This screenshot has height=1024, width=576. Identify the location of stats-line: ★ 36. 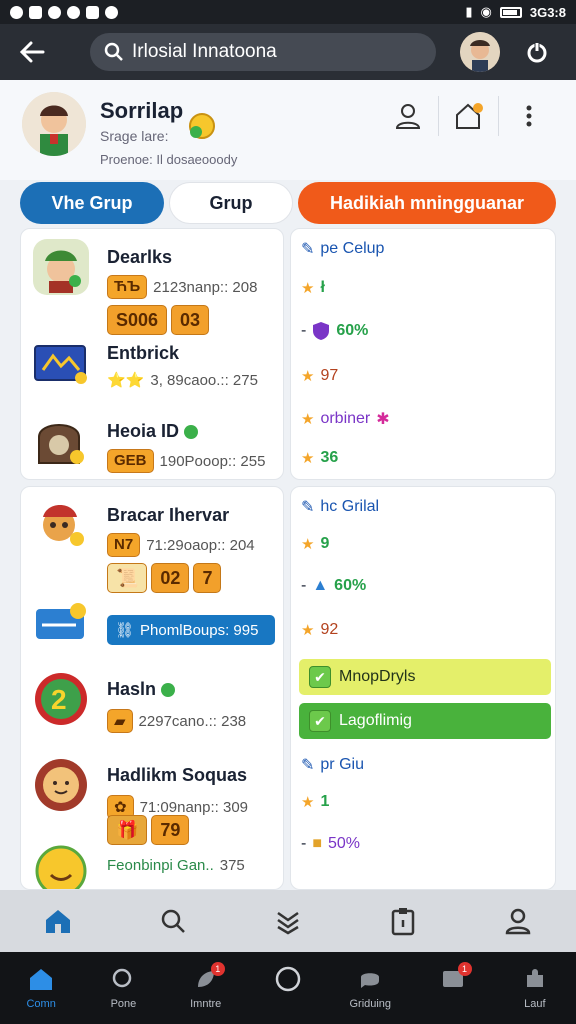
(319, 458).